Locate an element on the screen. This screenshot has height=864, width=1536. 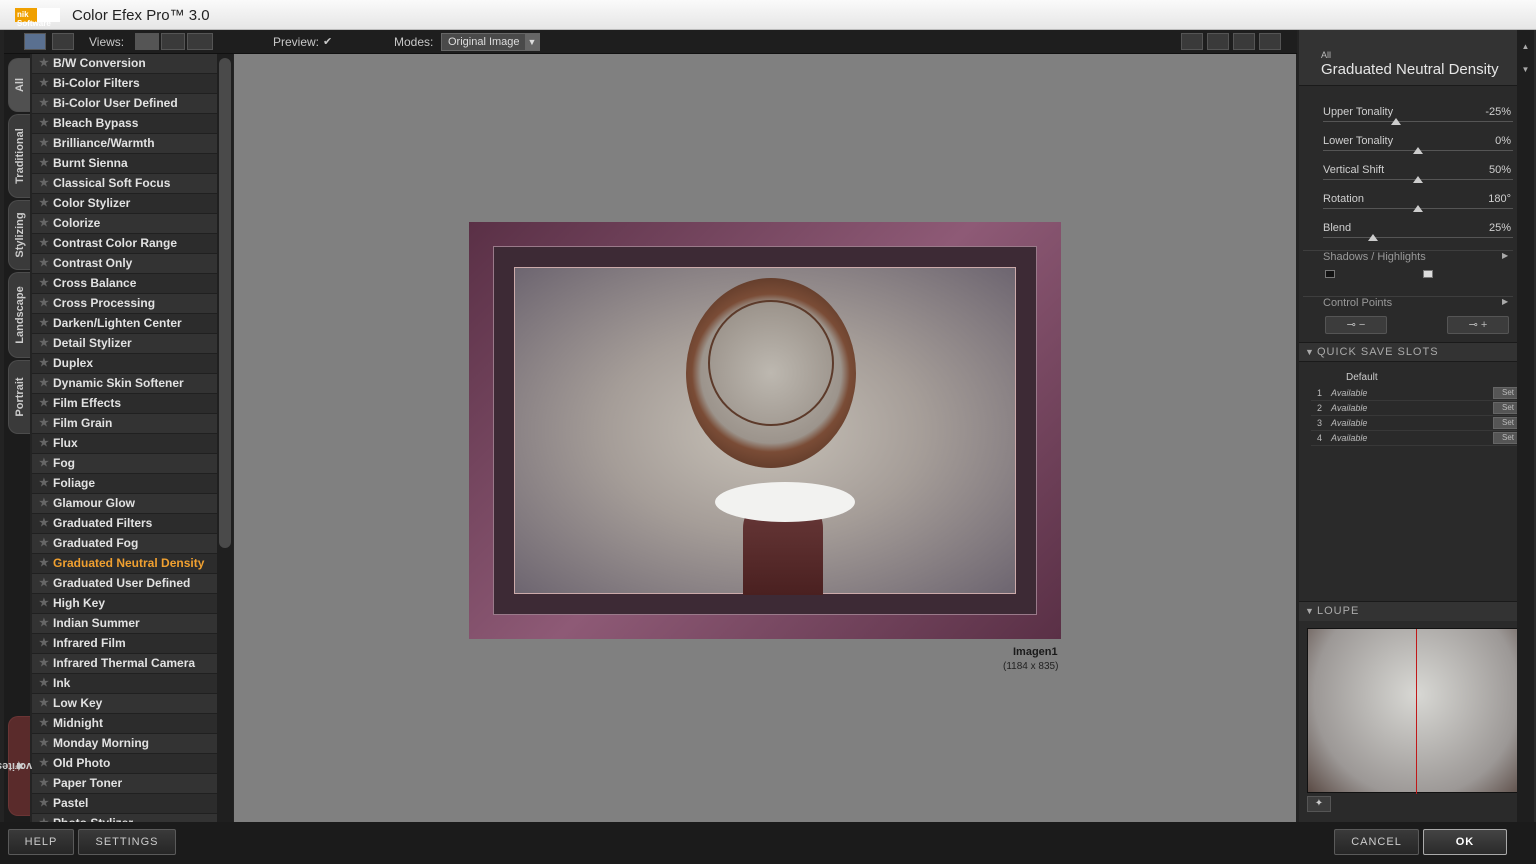
loupe-view is located at coordinates (1416, 711).